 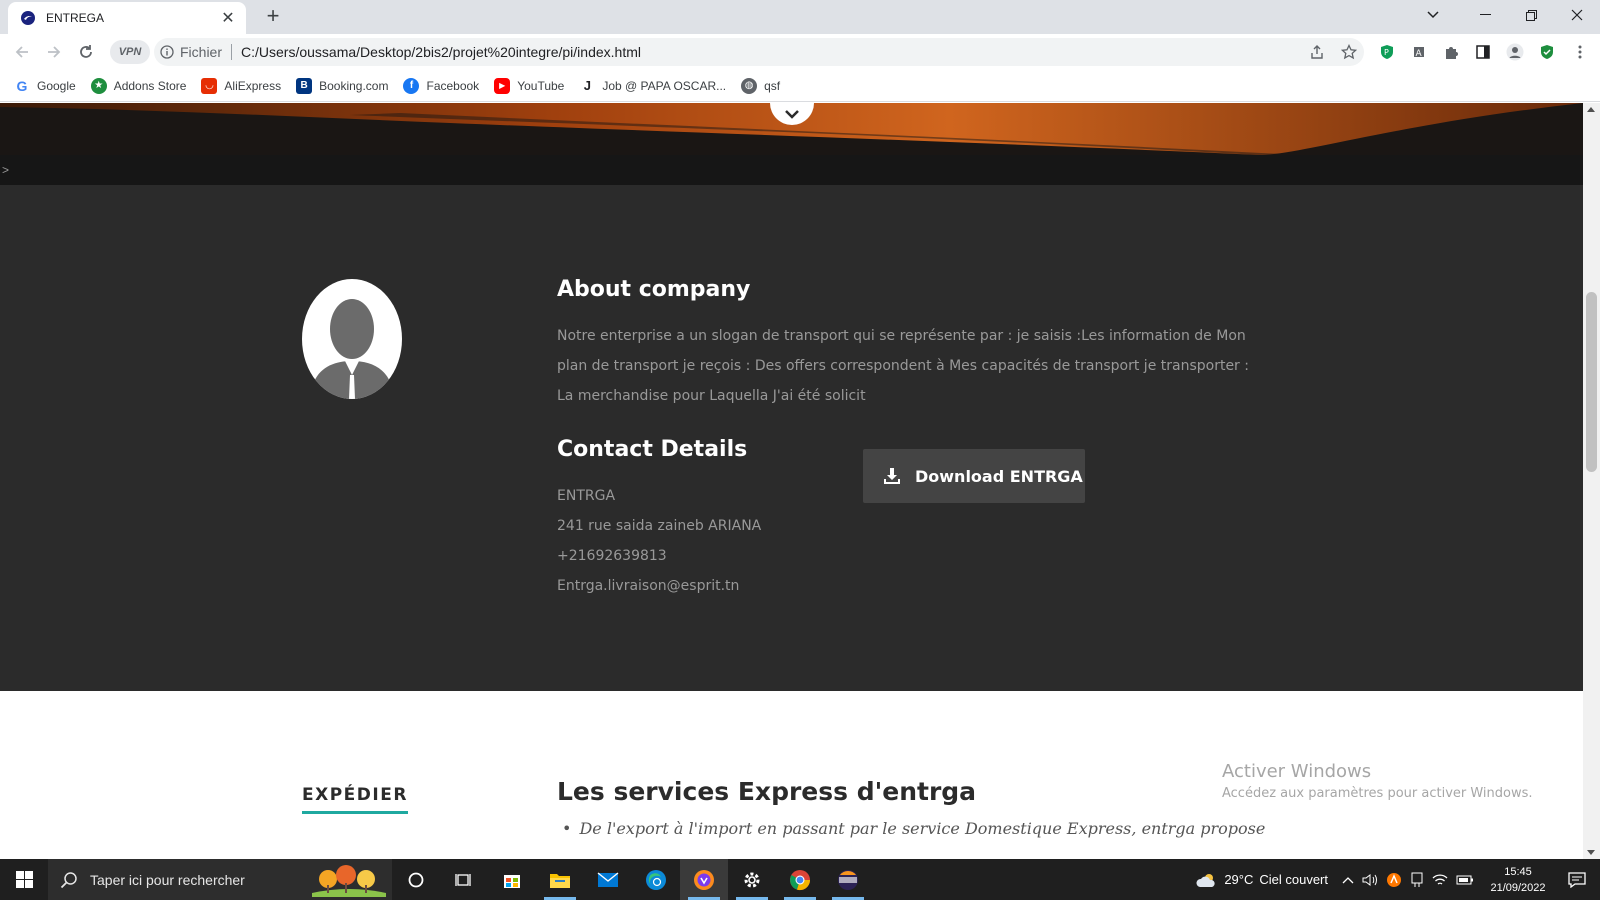 What do you see at coordinates (1531, 15) in the screenshot?
I see `restore-button` at bounding box center [1531, 15].